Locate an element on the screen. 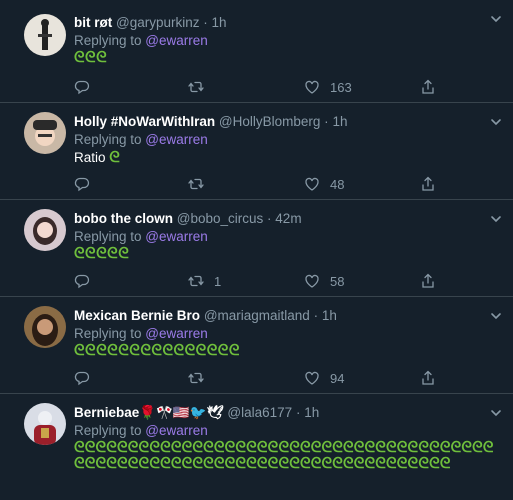  like-count: 163 is located at coordinates (341, 87).